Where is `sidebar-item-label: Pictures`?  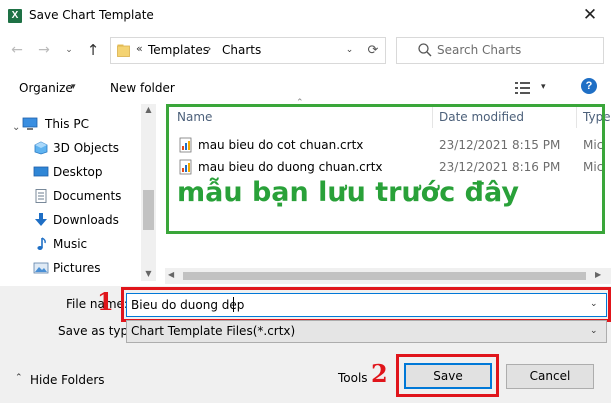 sidebar-item-label: Pictures is located at coordinates (77, 268).